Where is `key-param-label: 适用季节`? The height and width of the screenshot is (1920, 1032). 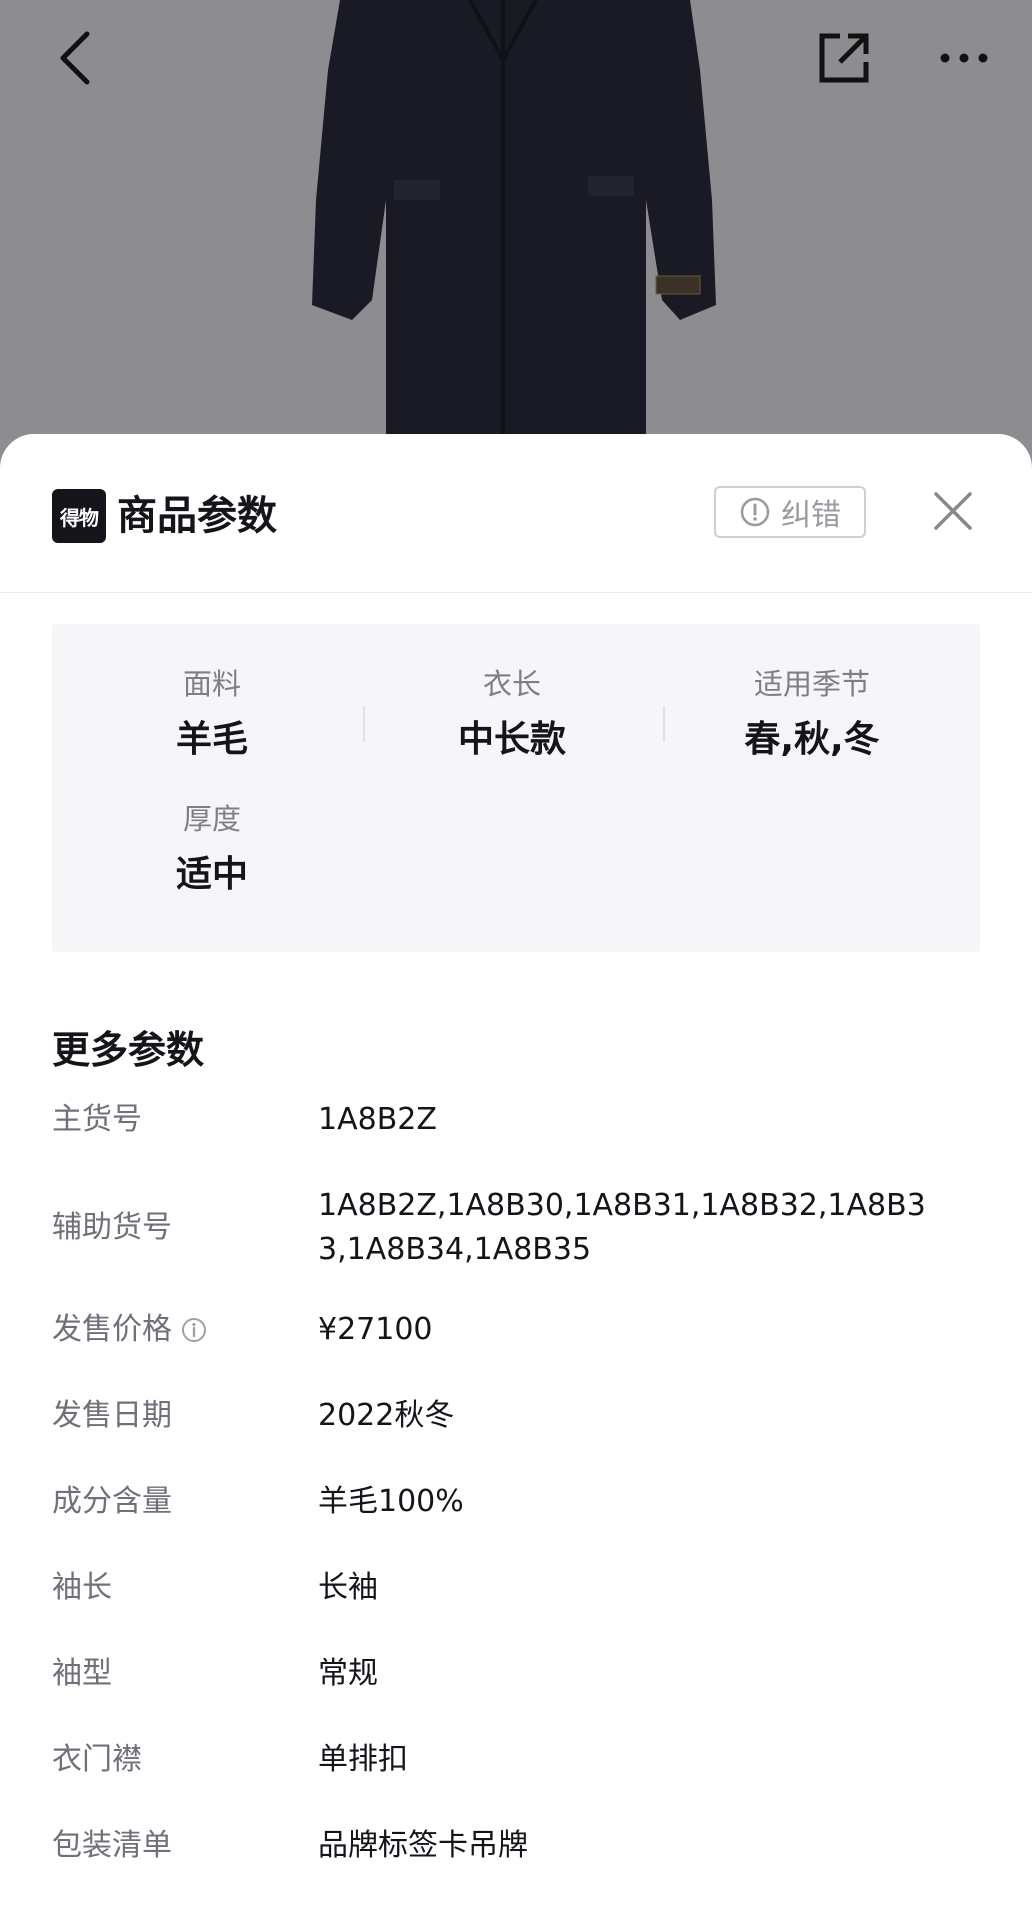
key-param-label: 适用季节 is located at coordinates (811, 684).